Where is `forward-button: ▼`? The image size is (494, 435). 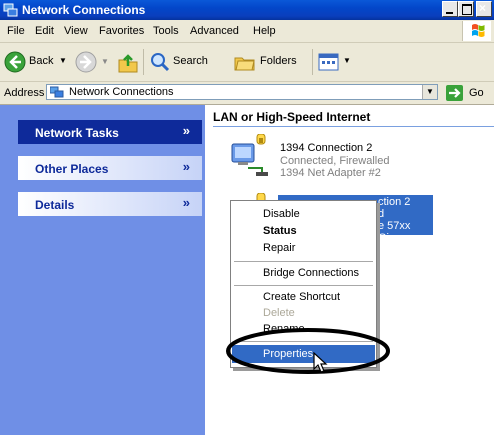
forward-button: ▼ is located at coordinates (93, 63).